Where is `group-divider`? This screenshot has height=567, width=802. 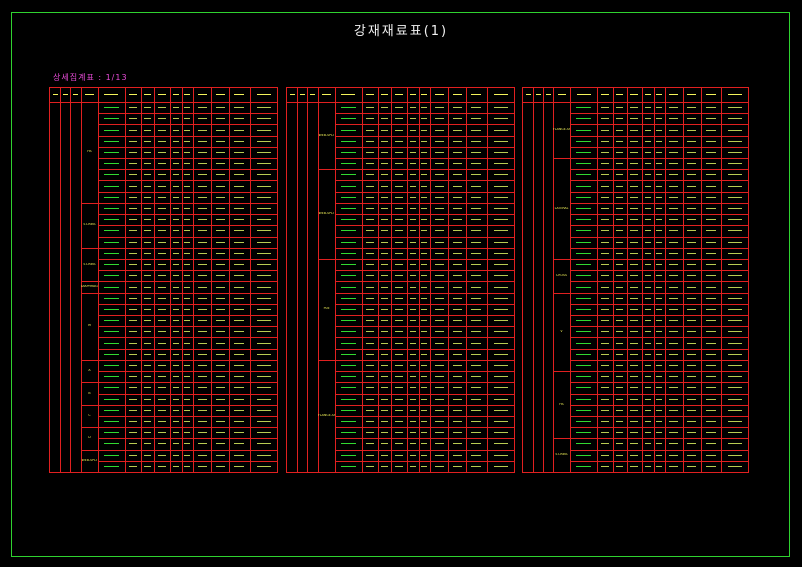 group-divider is located at coordinates (179, 450).